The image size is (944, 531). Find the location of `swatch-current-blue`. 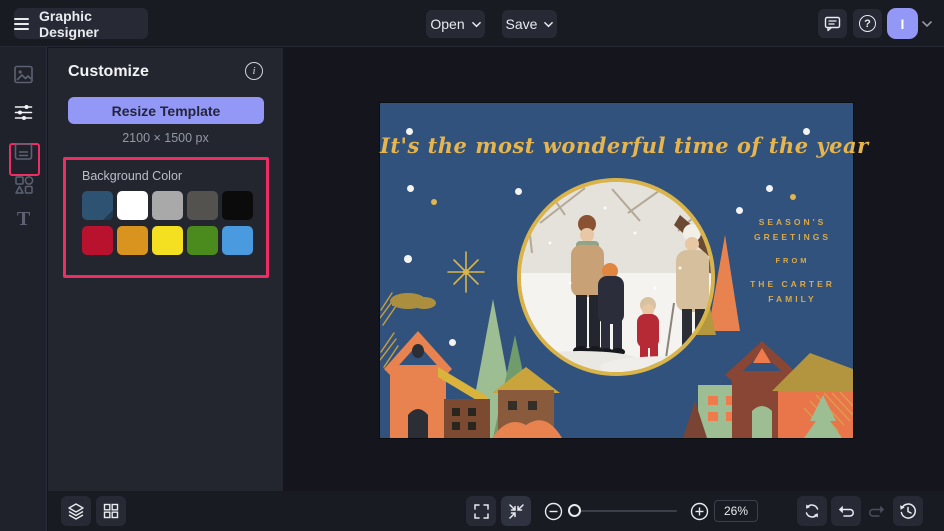

swatch-current-blue is located at coordinates (97, 205).